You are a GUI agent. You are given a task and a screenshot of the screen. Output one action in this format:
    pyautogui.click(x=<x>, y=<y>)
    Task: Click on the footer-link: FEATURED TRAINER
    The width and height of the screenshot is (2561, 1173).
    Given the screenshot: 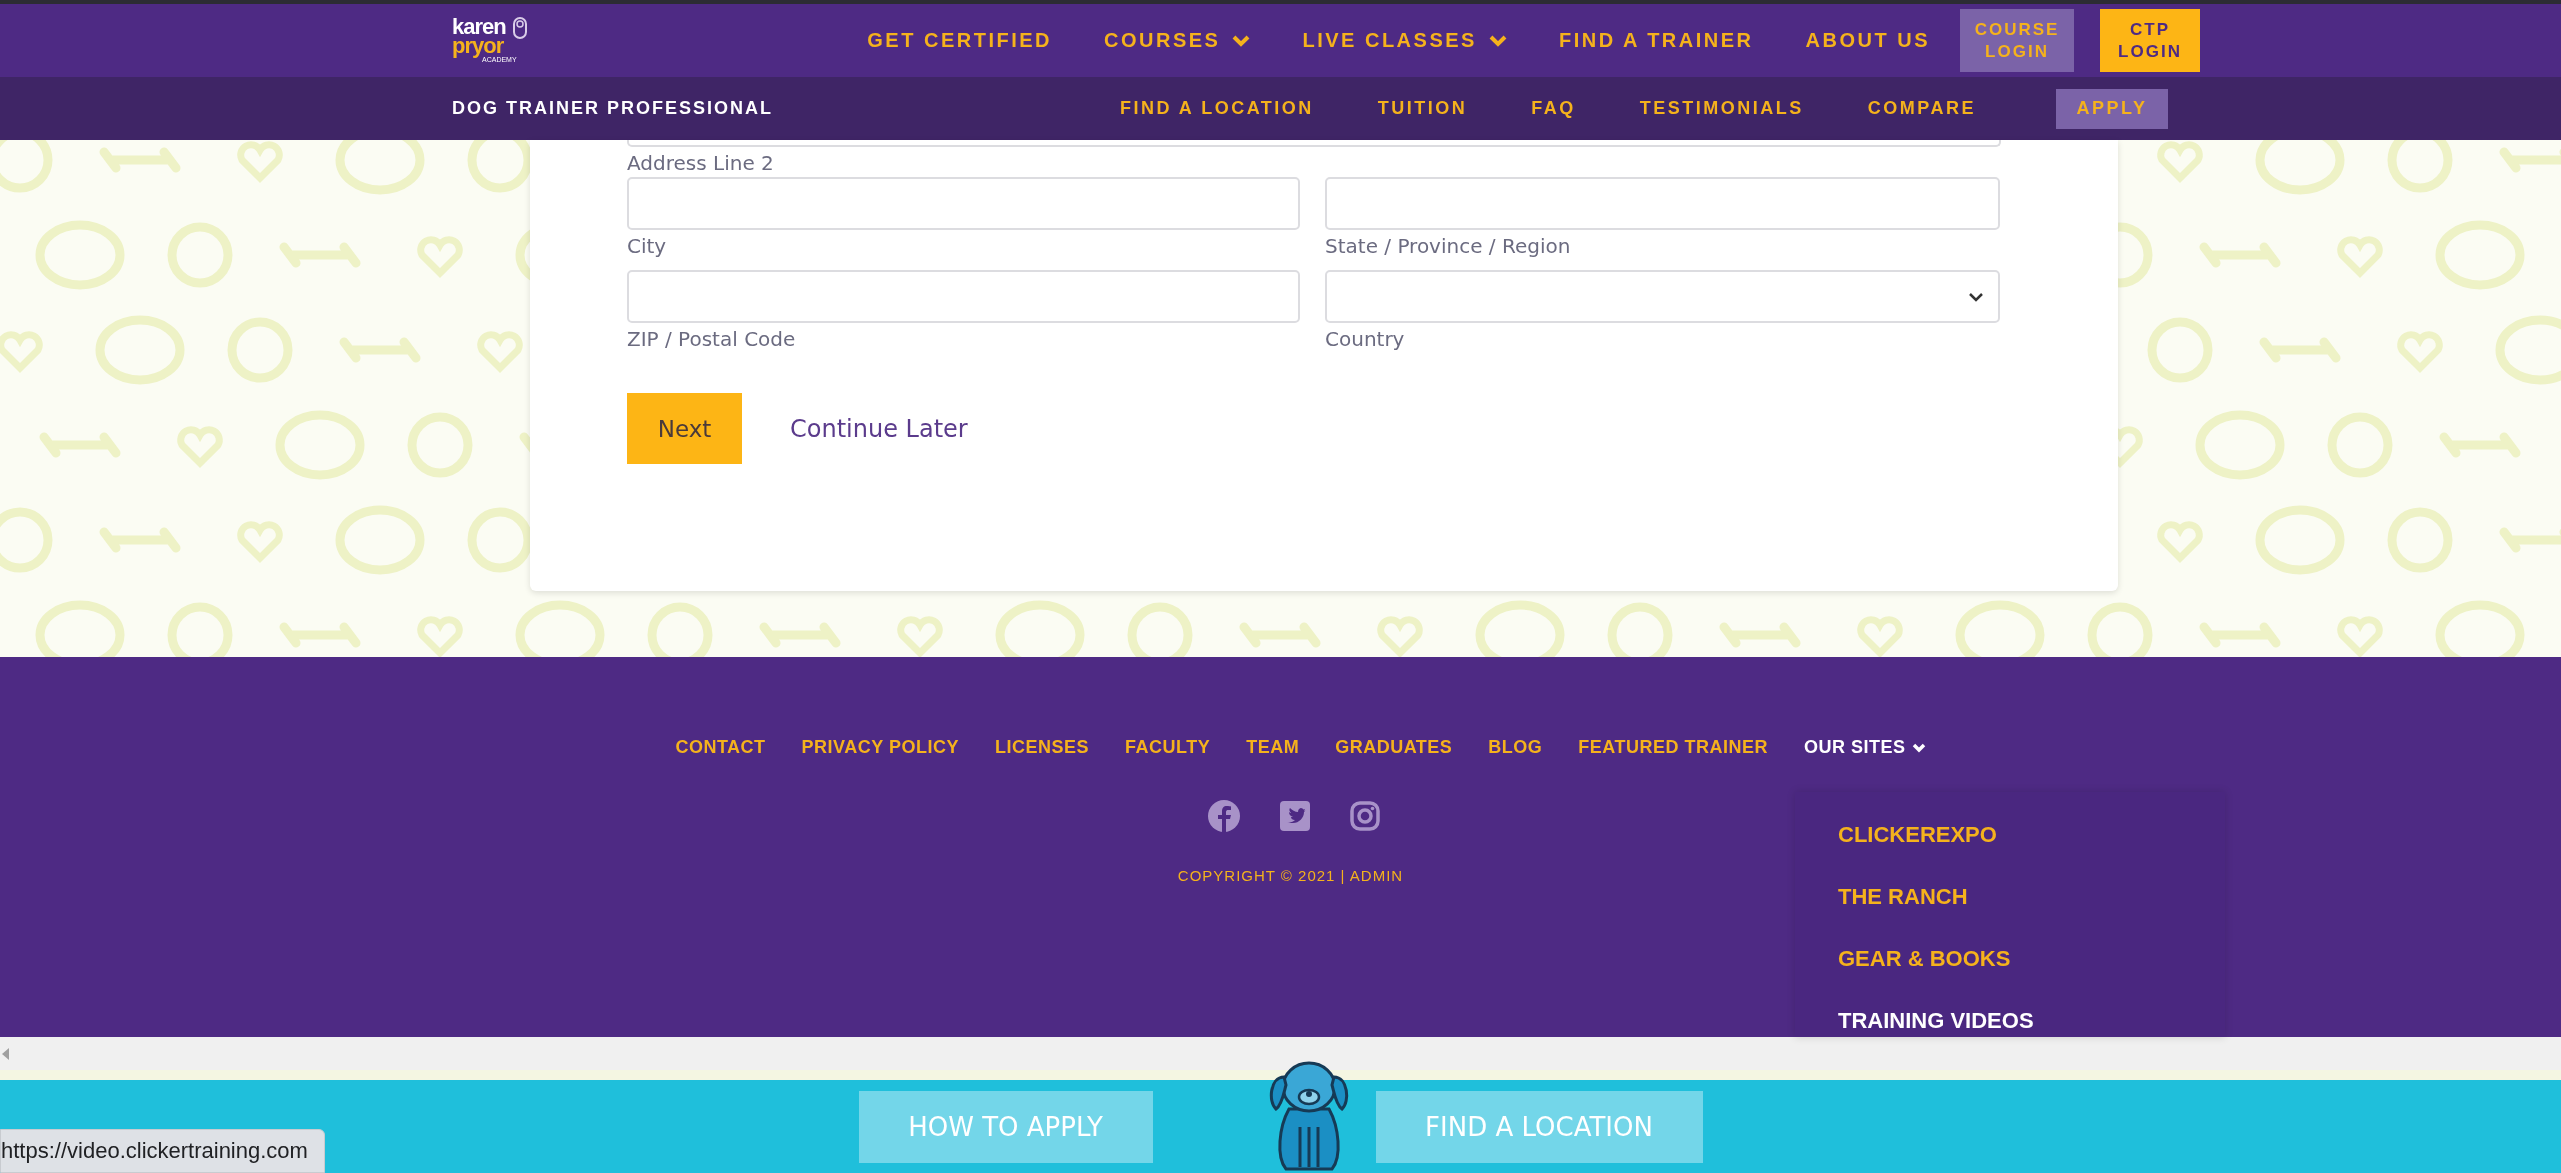 What is the action you would take?
    pyautogui.click(x=1673, y=747)
    